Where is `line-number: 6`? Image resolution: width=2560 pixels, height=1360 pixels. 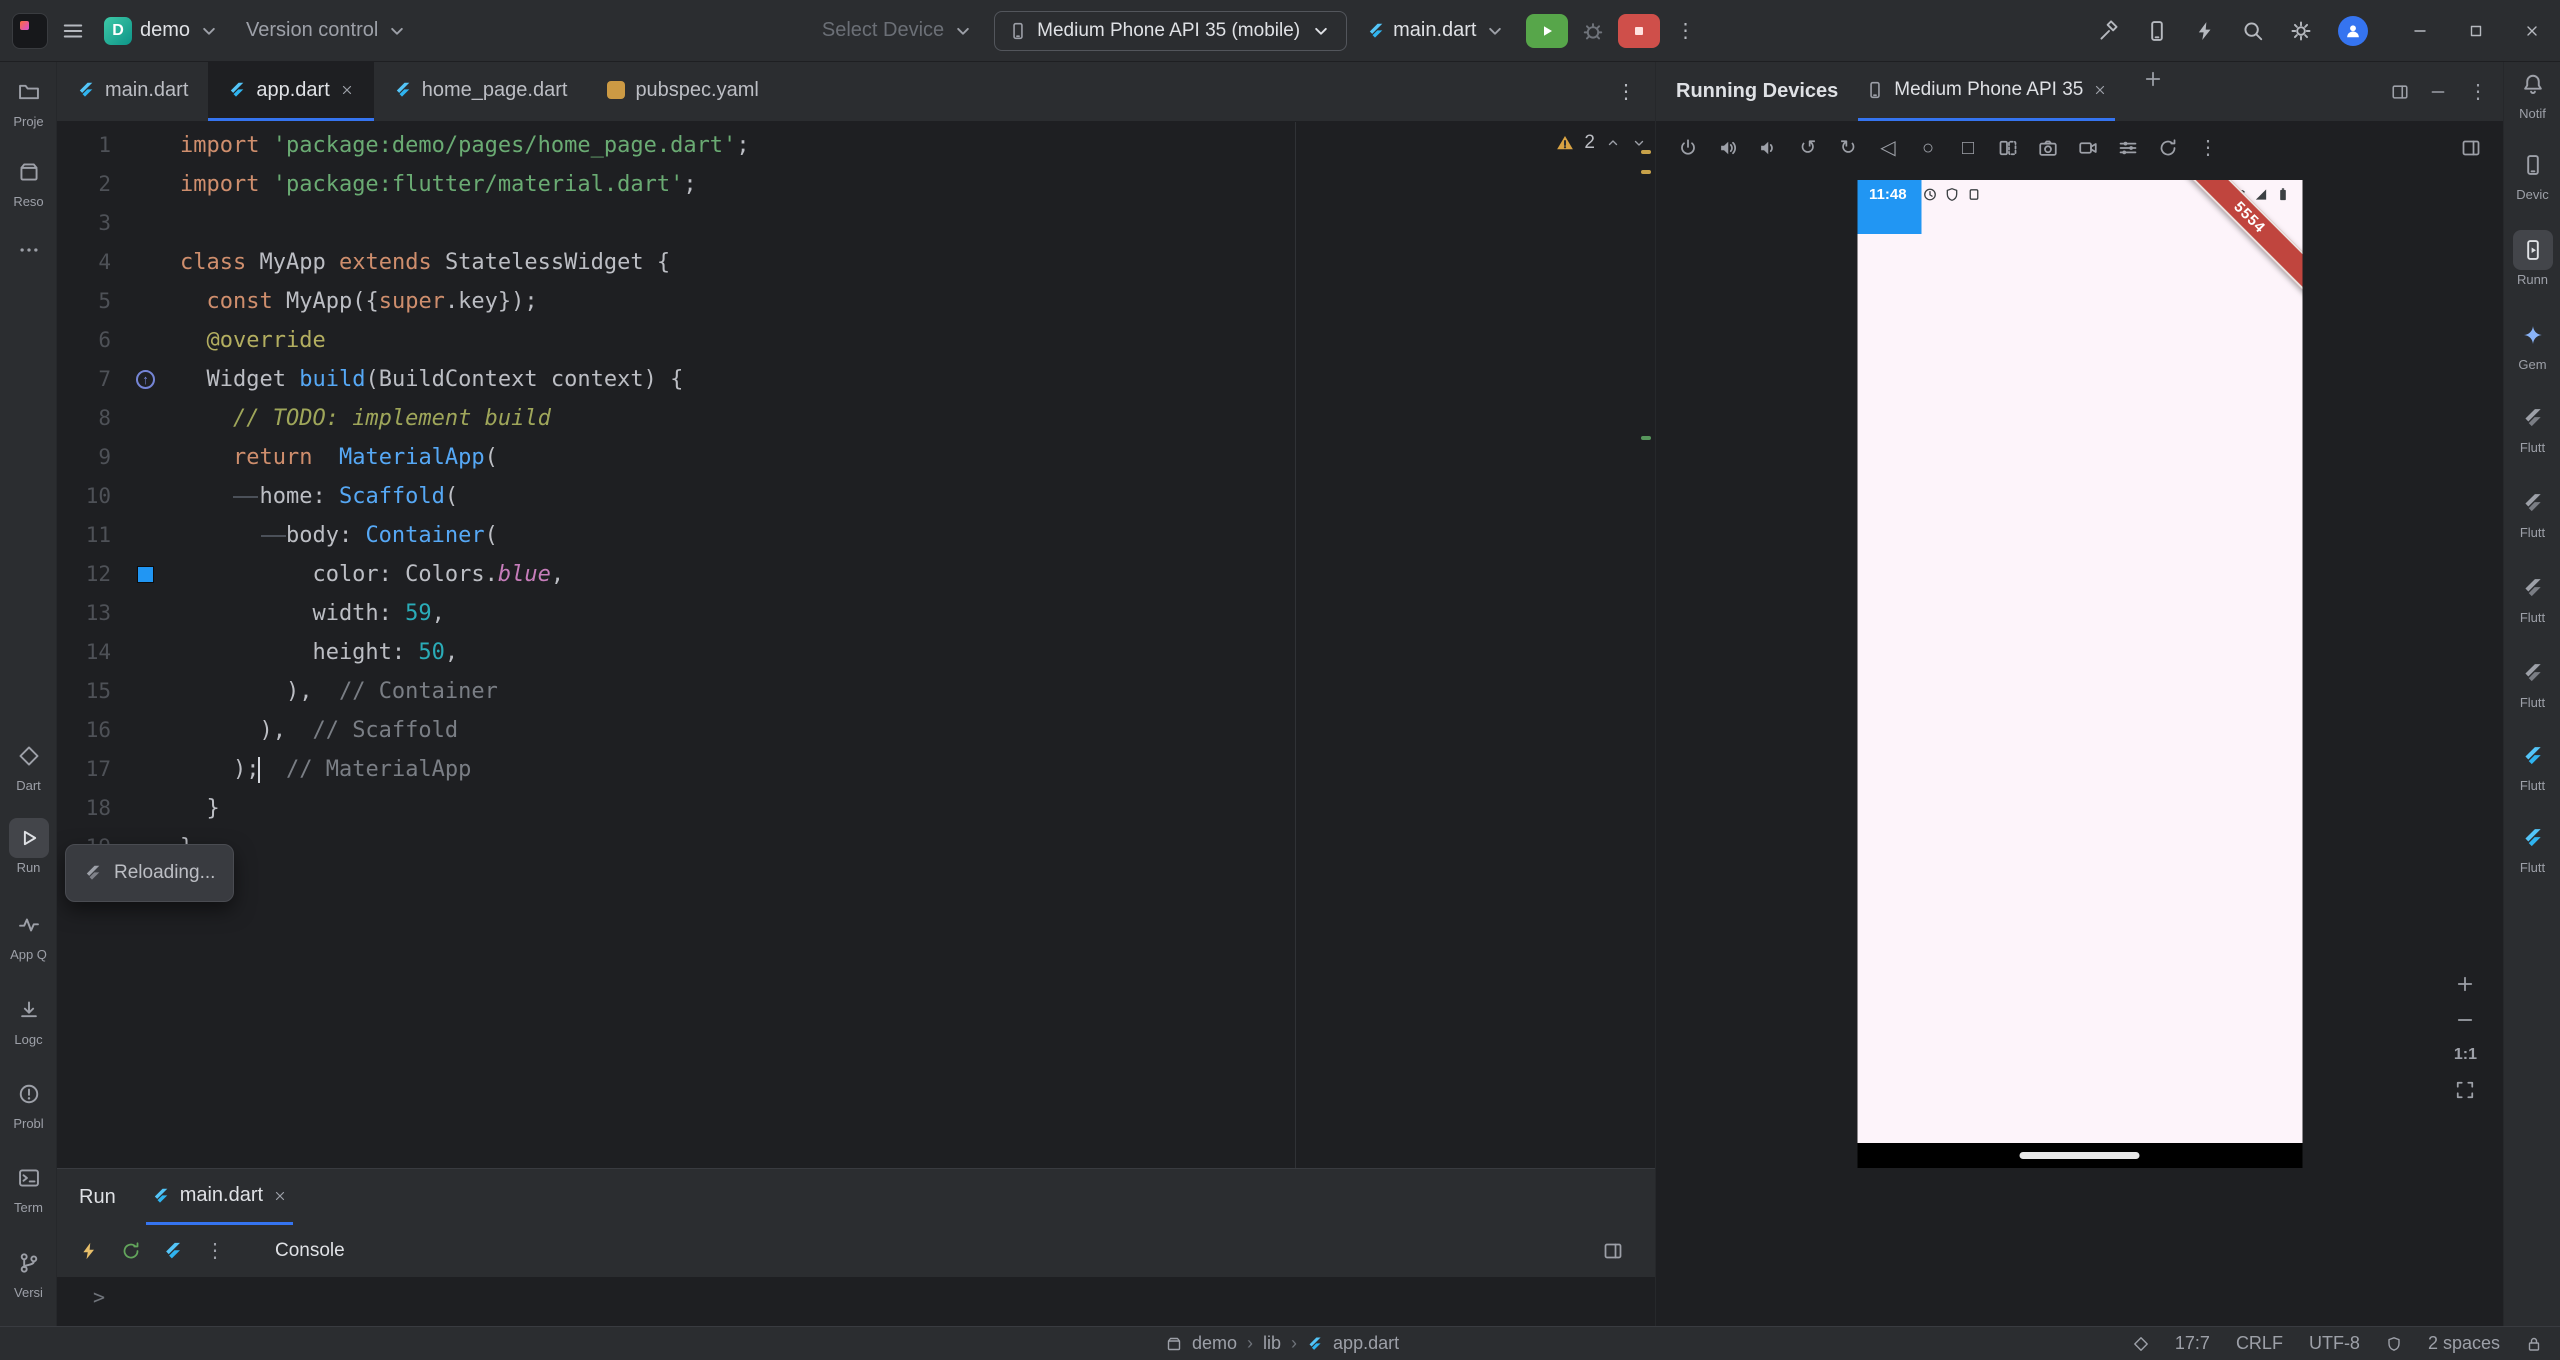 line-number: 6 is located at coordinates (84, 340).